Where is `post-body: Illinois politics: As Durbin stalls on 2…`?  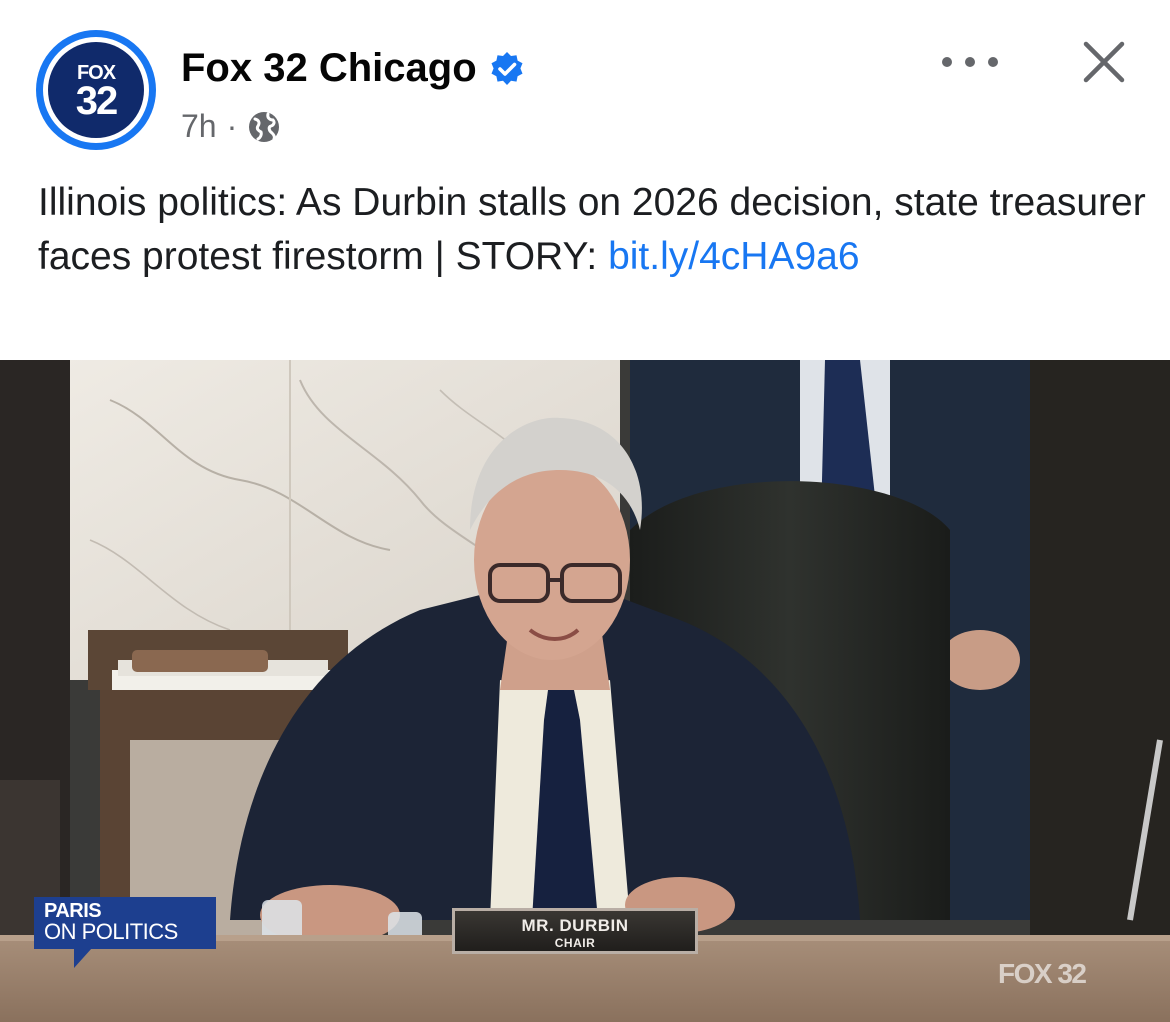 post-body: Illinois politics: As Durbin stalls on 2… is located at coordinates (592, 229).